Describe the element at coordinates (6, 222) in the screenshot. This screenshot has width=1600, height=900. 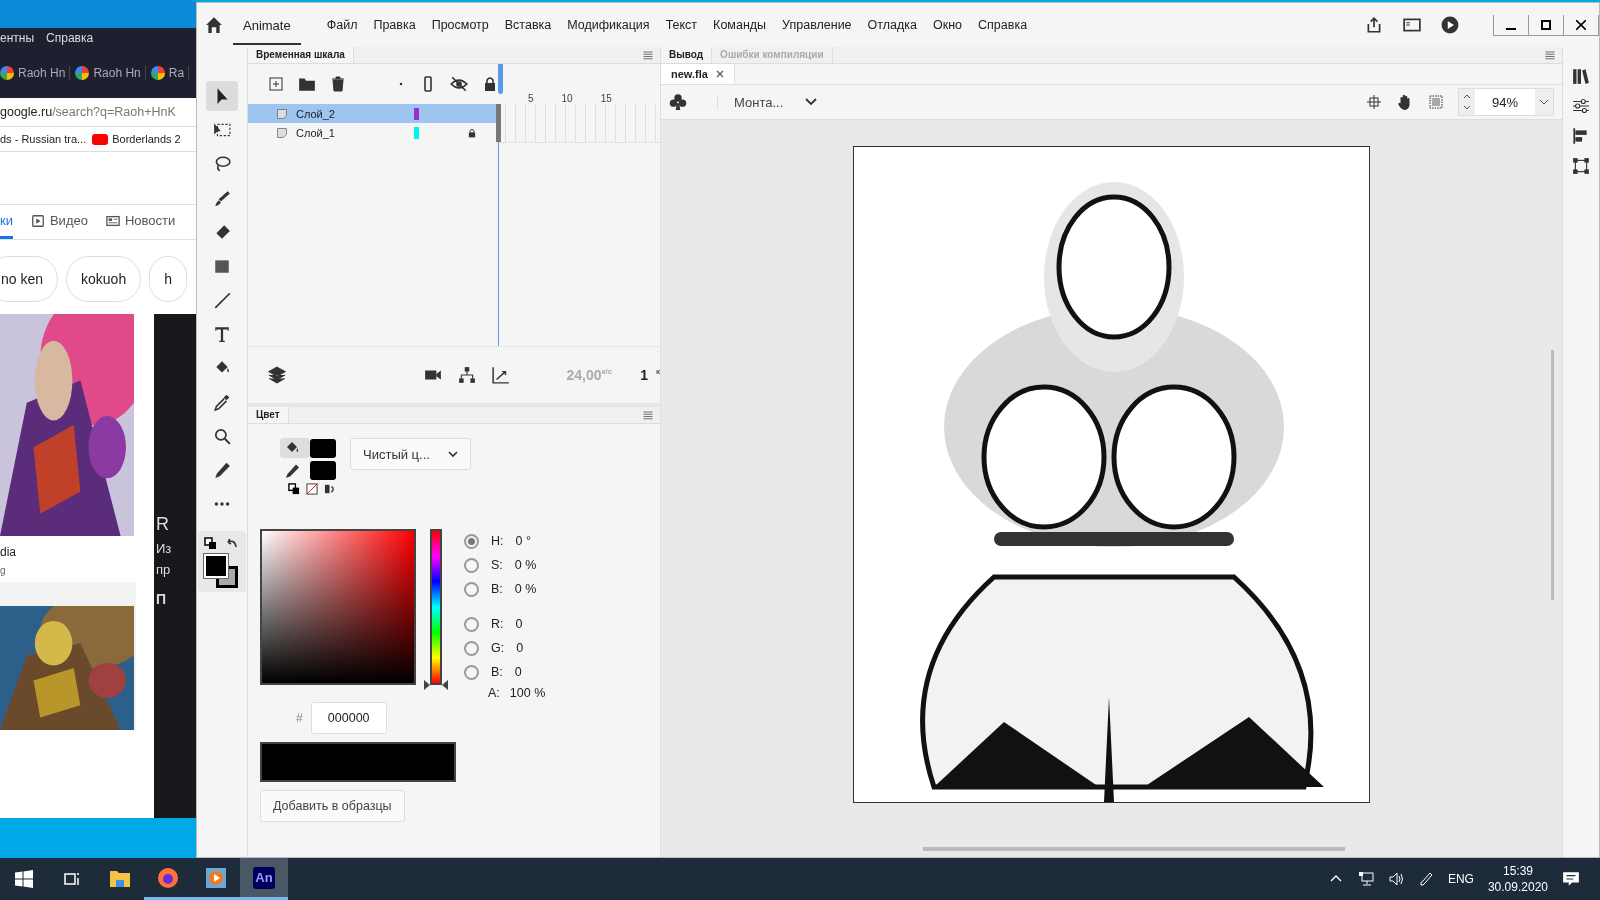
I see `search-tab: ки` at that location.